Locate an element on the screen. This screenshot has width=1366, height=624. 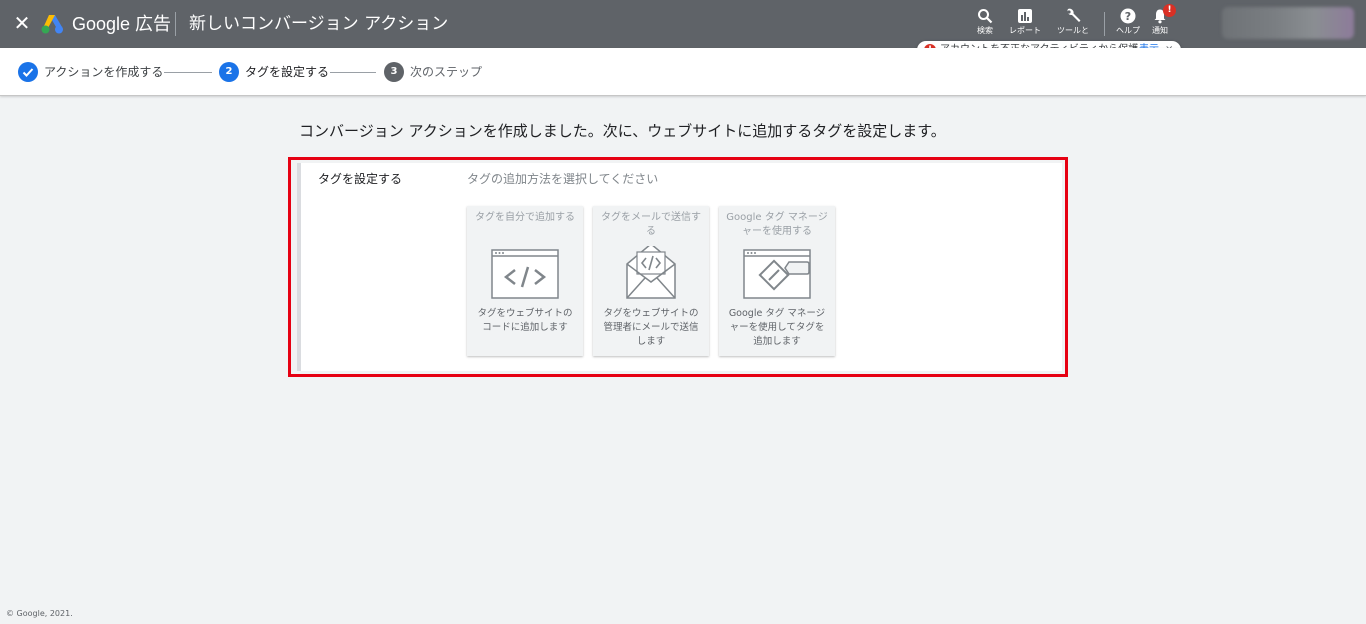
check-icon is located at coordinates (28, 72).